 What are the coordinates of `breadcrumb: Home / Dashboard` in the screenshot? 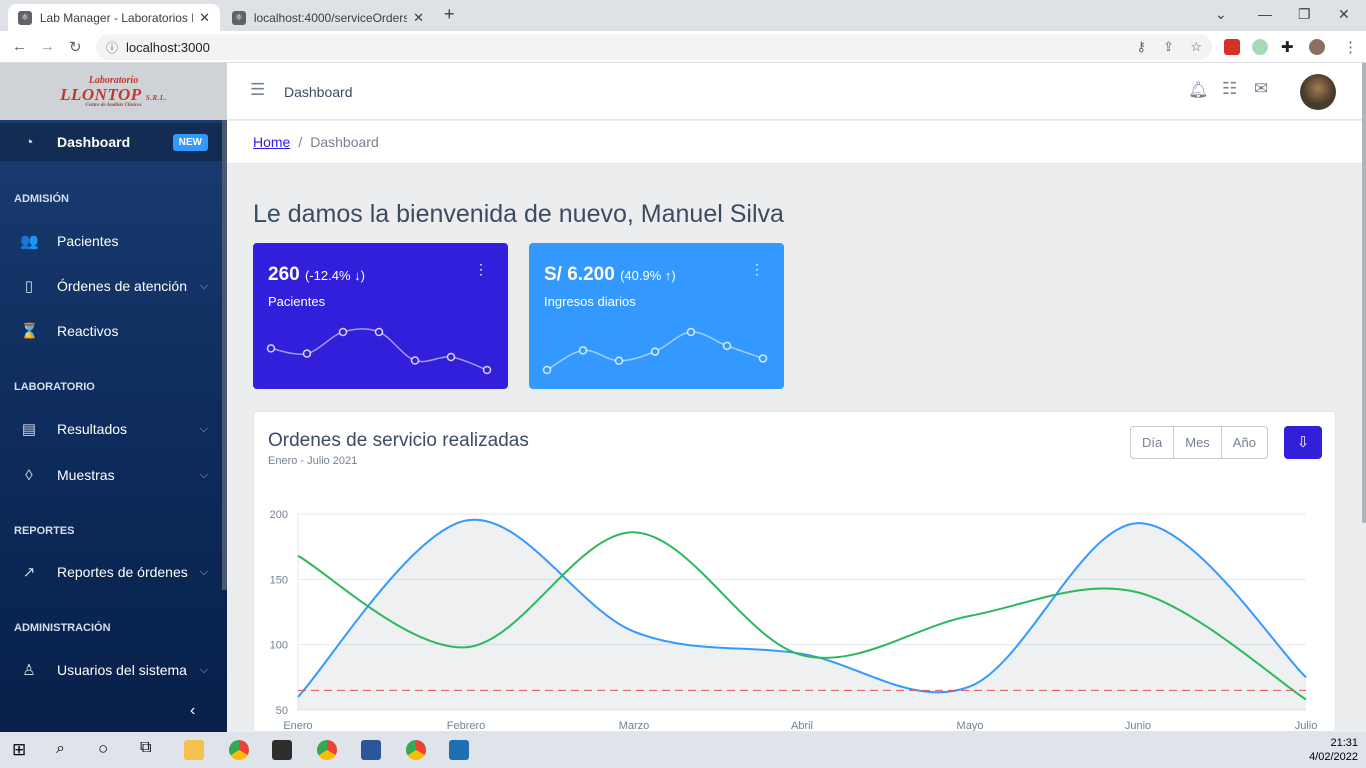 It's located at (794, 142).